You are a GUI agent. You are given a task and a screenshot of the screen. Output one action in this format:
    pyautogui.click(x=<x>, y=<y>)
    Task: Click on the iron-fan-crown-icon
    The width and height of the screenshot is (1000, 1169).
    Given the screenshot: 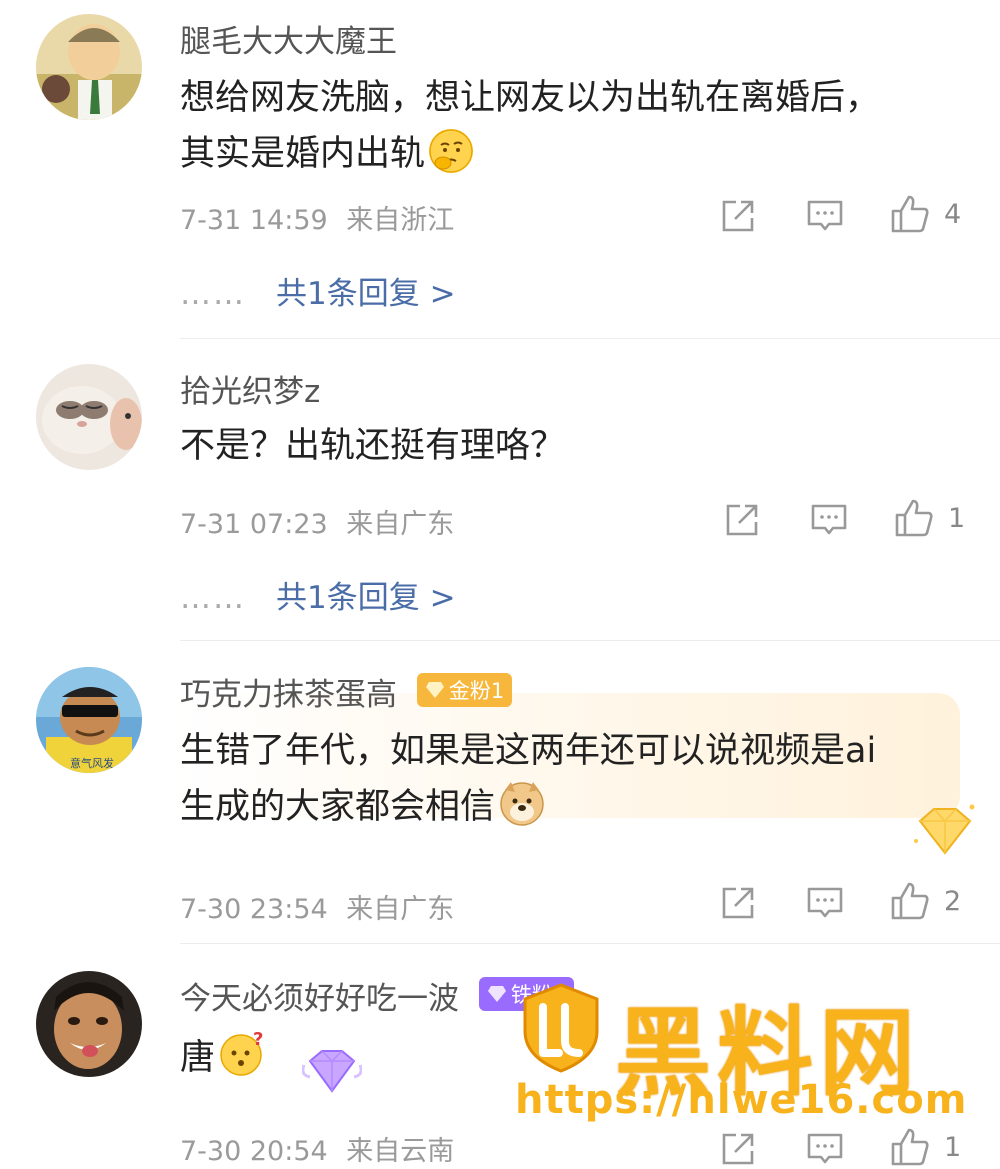 What is the action you would take?
    pyautogui.click(x=332, y=1071)
    